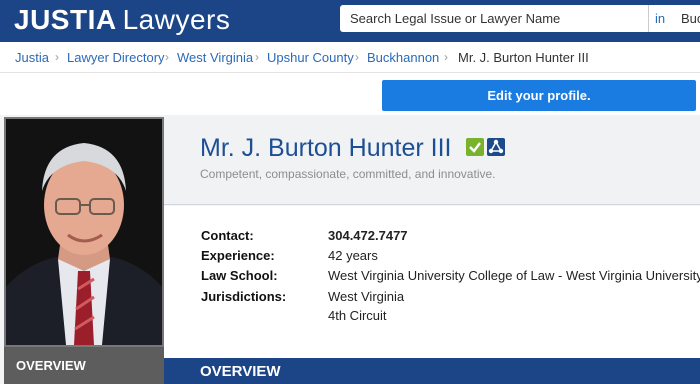 Image resolution: width=700 pixels, height=384 pixels. What do you see at coordinates (215, 57) in the screenshot?
I see `breadcrumb-west-virginia: West Virginia` at bounding box center [215, 57].